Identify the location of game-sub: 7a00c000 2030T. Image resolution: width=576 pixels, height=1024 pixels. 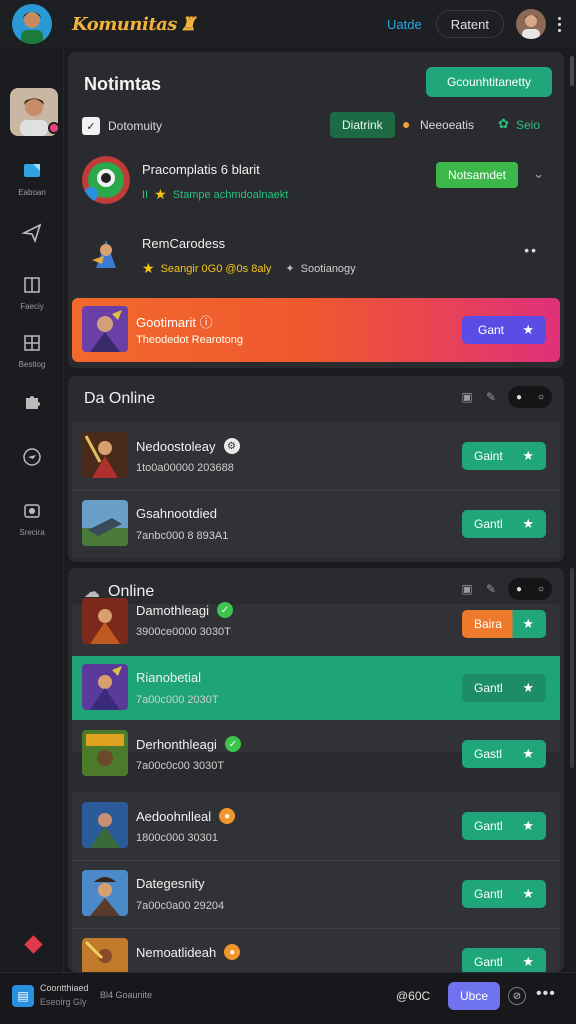
(177, 700).